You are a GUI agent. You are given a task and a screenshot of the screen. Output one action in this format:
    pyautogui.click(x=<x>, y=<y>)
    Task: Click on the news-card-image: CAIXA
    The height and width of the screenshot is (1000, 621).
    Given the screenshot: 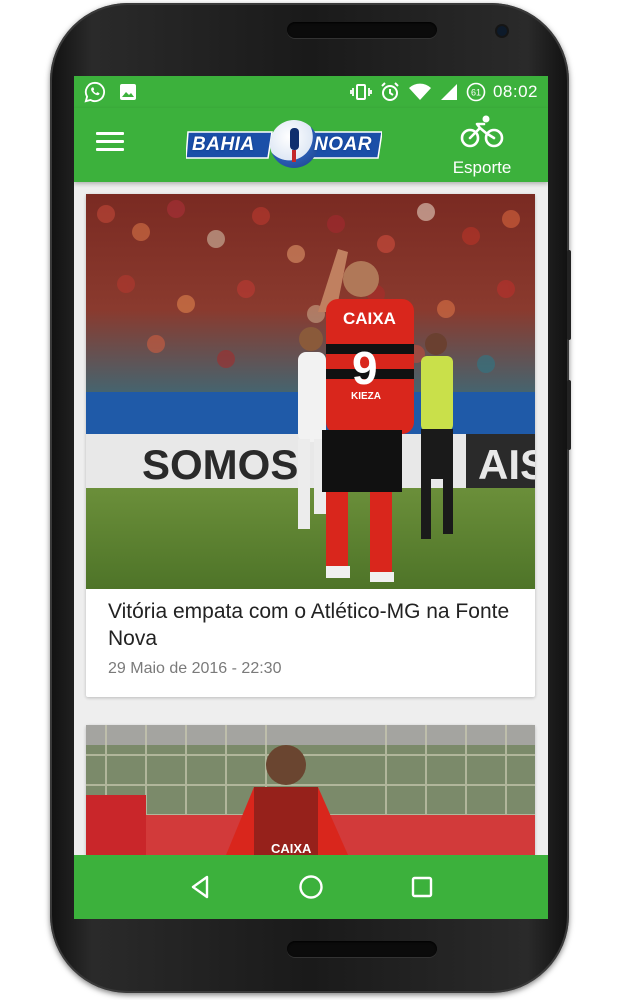 What is the action you would take?
    pyautogui.click(x=310, y=790)
    